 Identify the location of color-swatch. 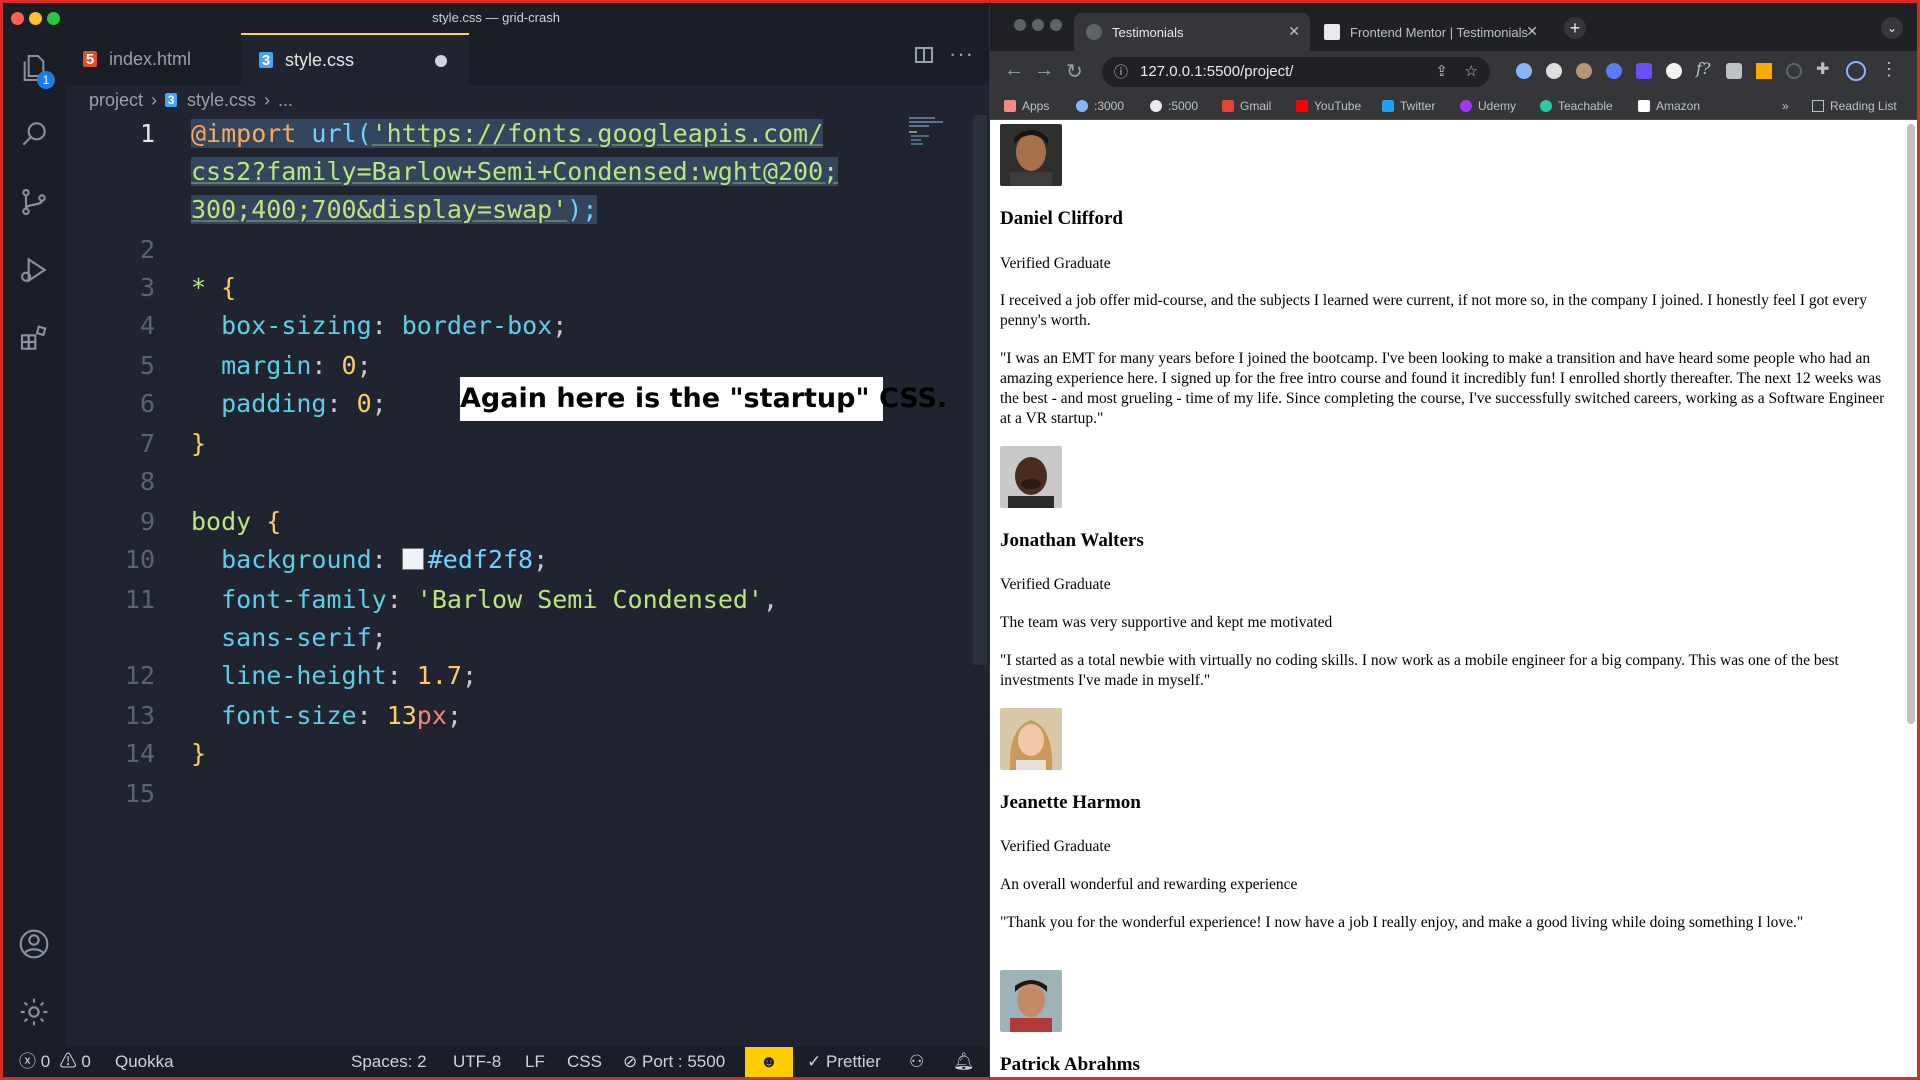
(412, 559).